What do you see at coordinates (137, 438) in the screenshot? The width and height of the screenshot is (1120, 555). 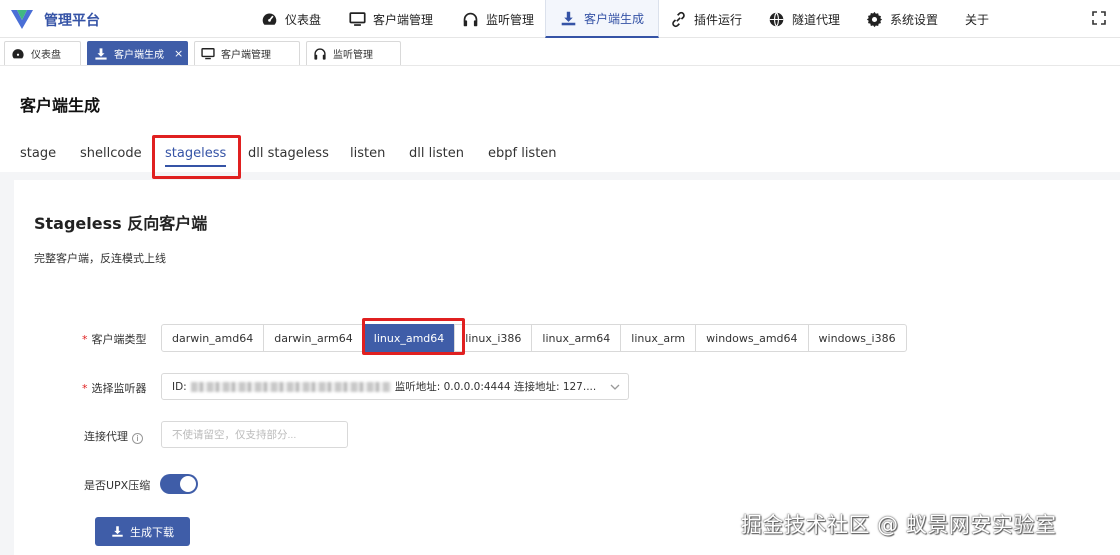 I see `info-icon: i` at bounding box center [137, 438].